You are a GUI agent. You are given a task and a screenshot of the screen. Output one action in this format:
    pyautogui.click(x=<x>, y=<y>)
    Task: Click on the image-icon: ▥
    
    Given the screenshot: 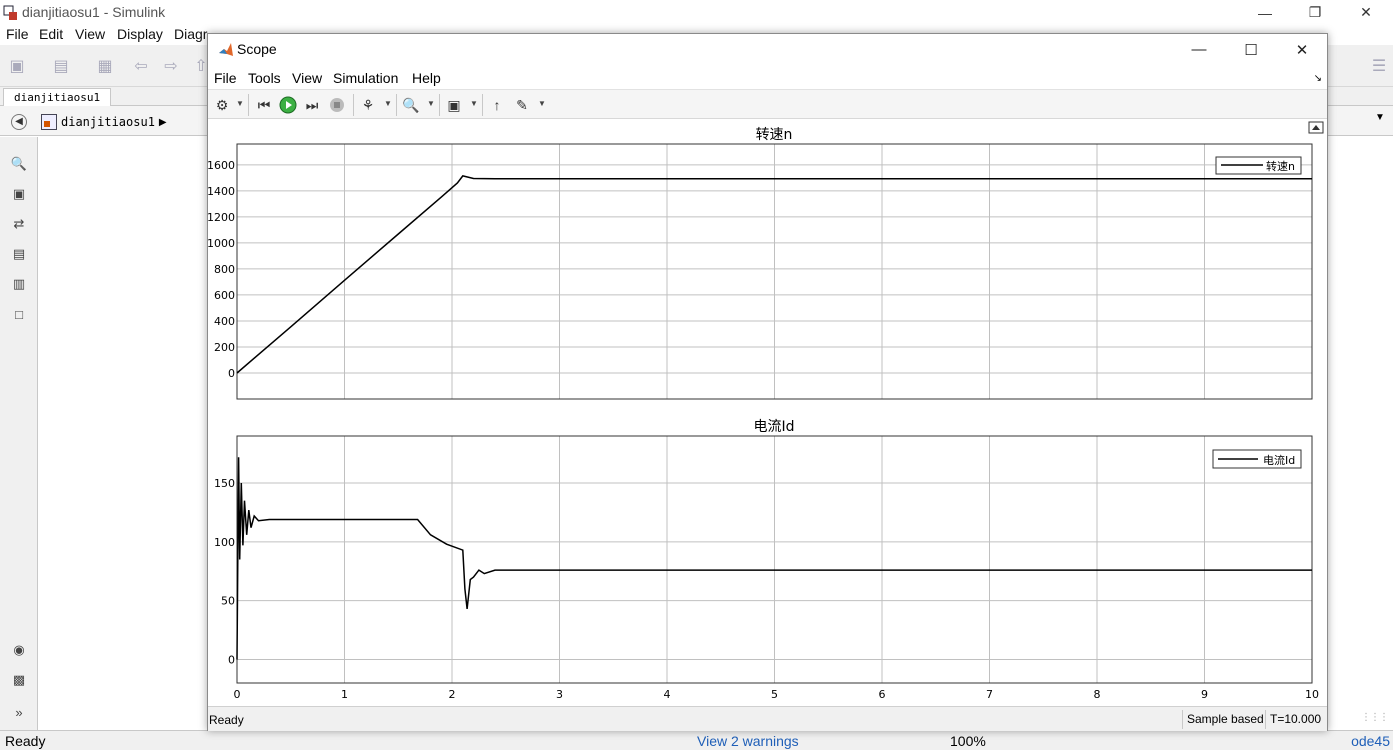 What is the action you would take?
    pyautogui.click(x=19, y=284)
    